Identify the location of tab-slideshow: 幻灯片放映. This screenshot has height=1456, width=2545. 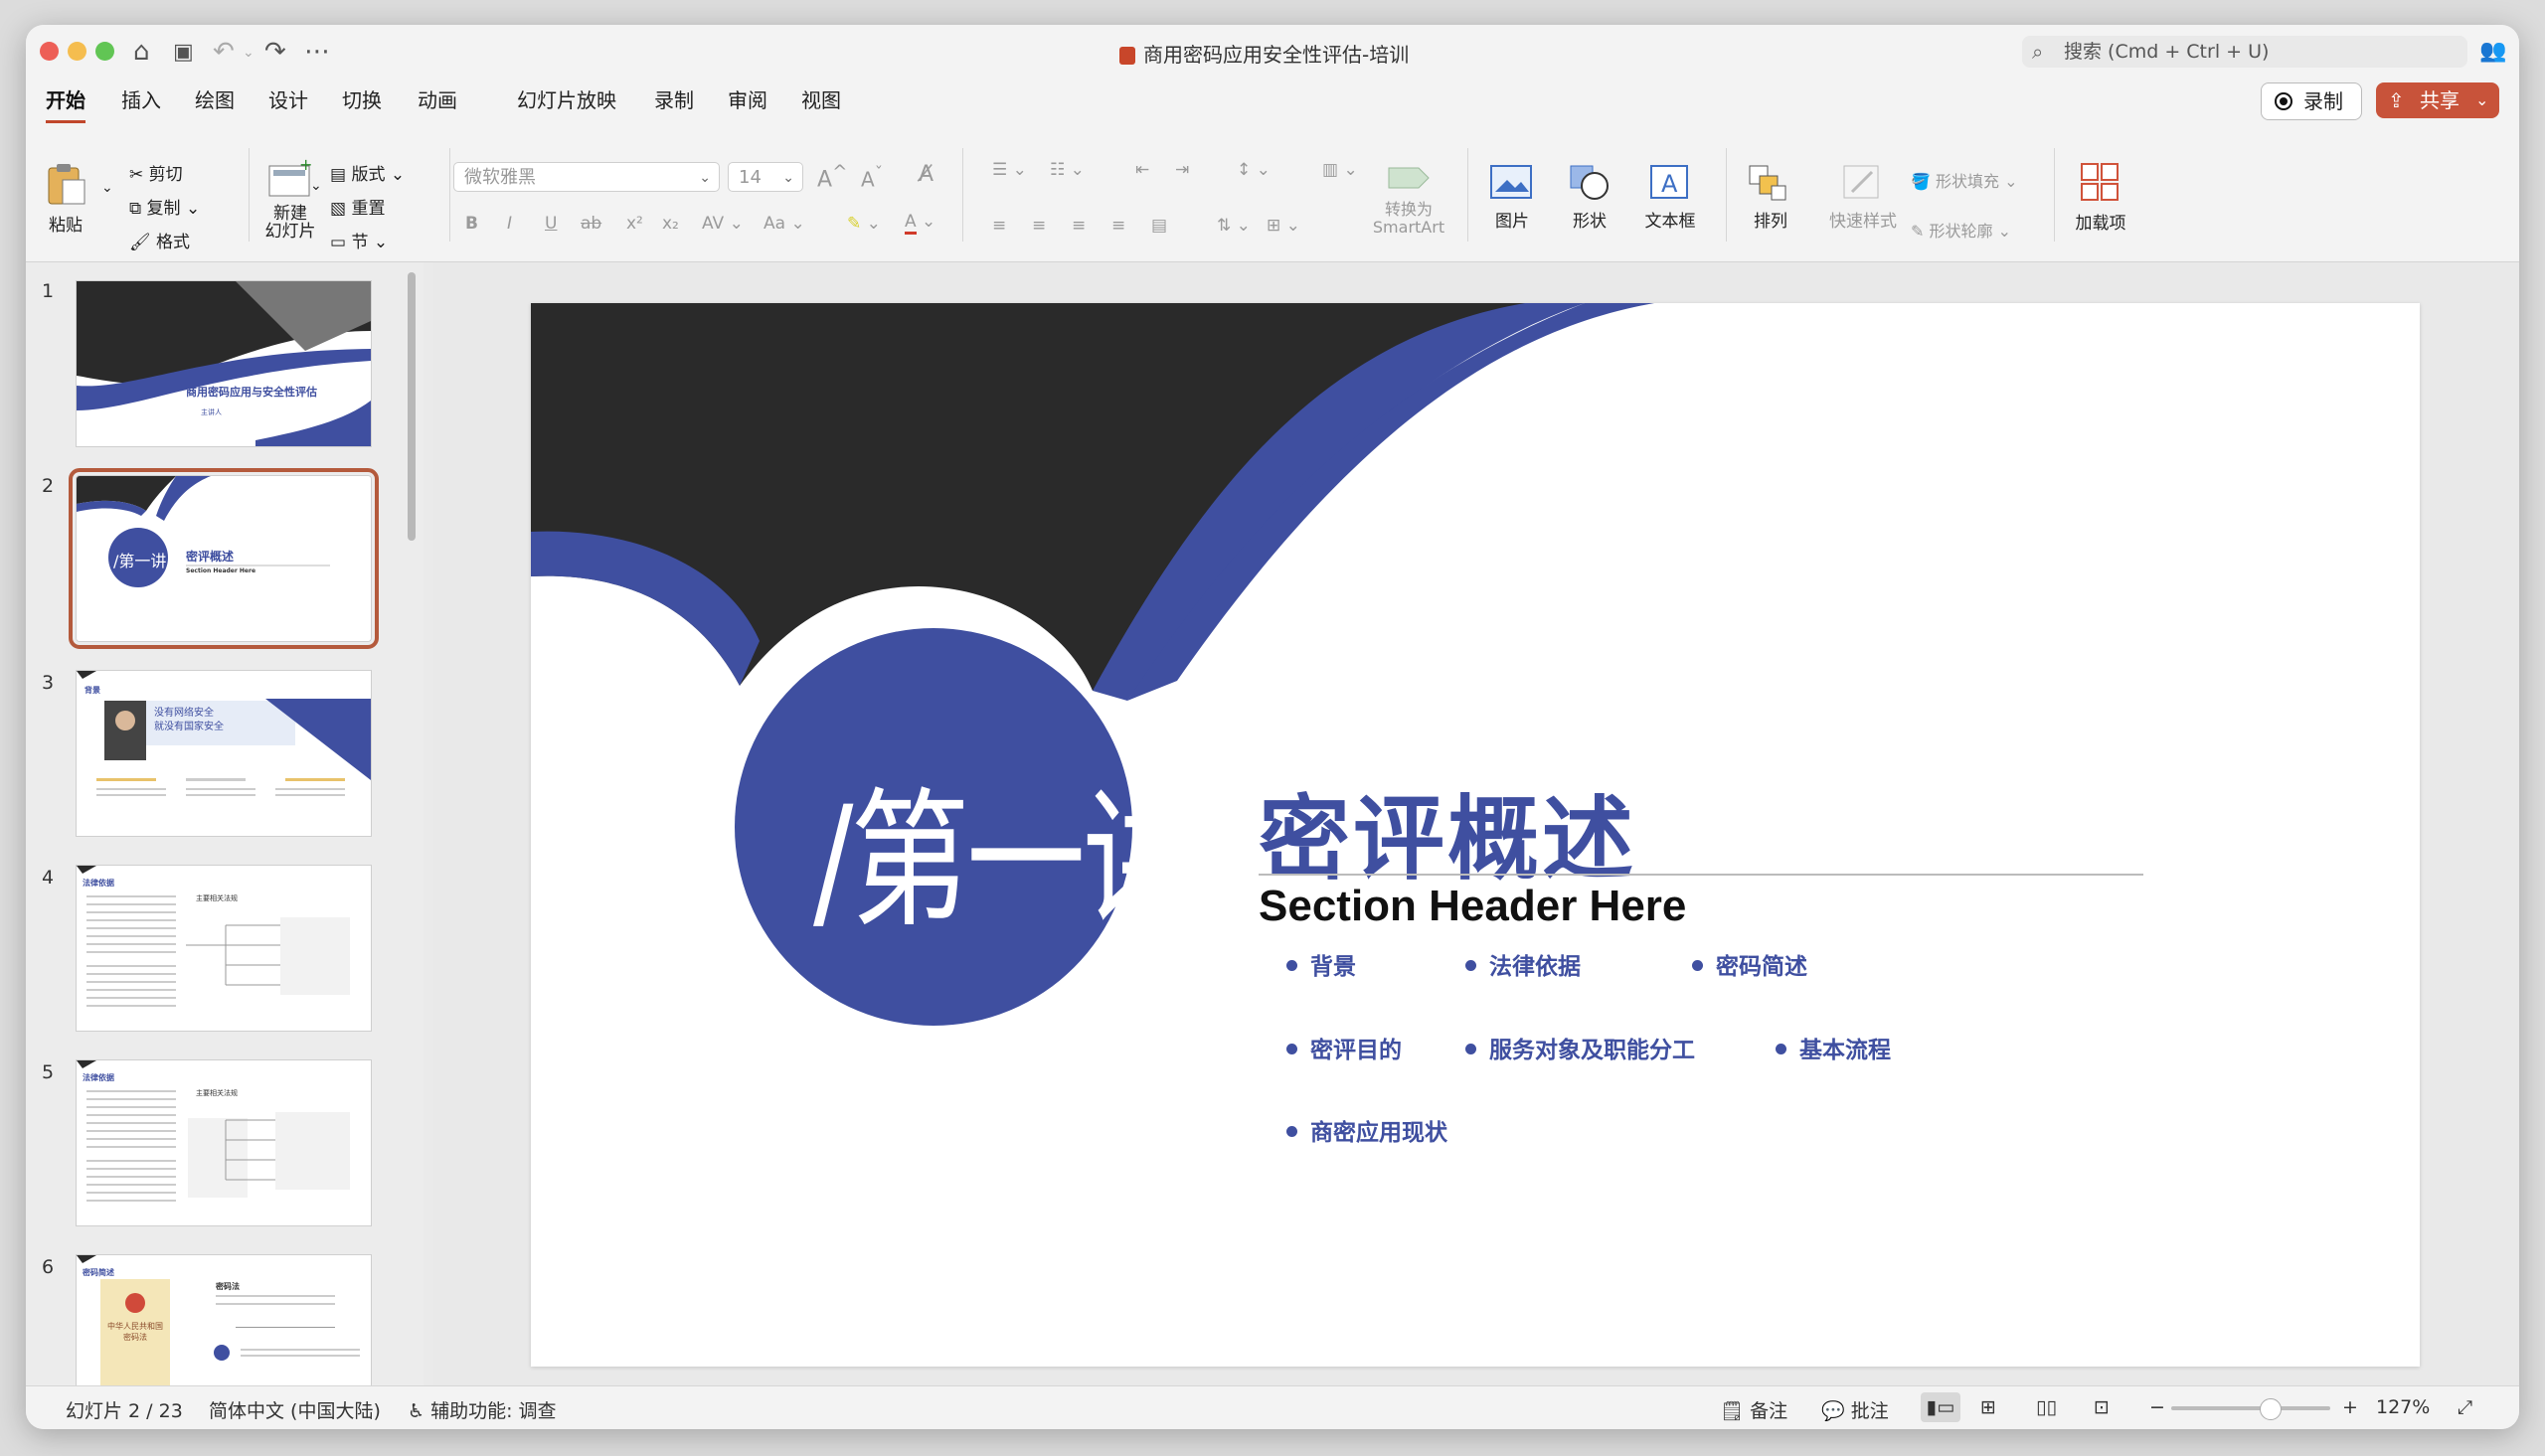
(566, 98).